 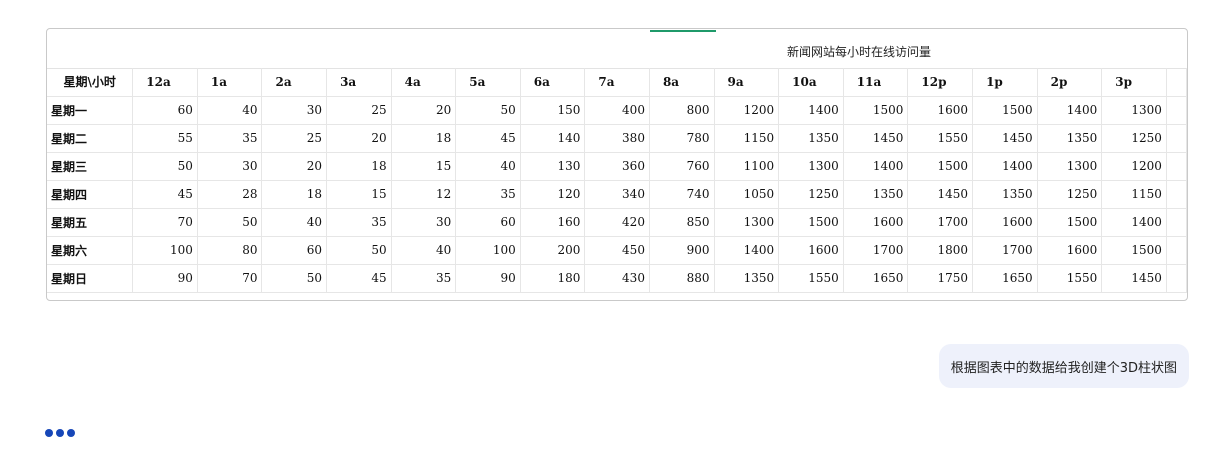 What do you see at coordinates (294, 82) in the screenshot?
I see `column-header: 2a` at bounding box center [294, 82].